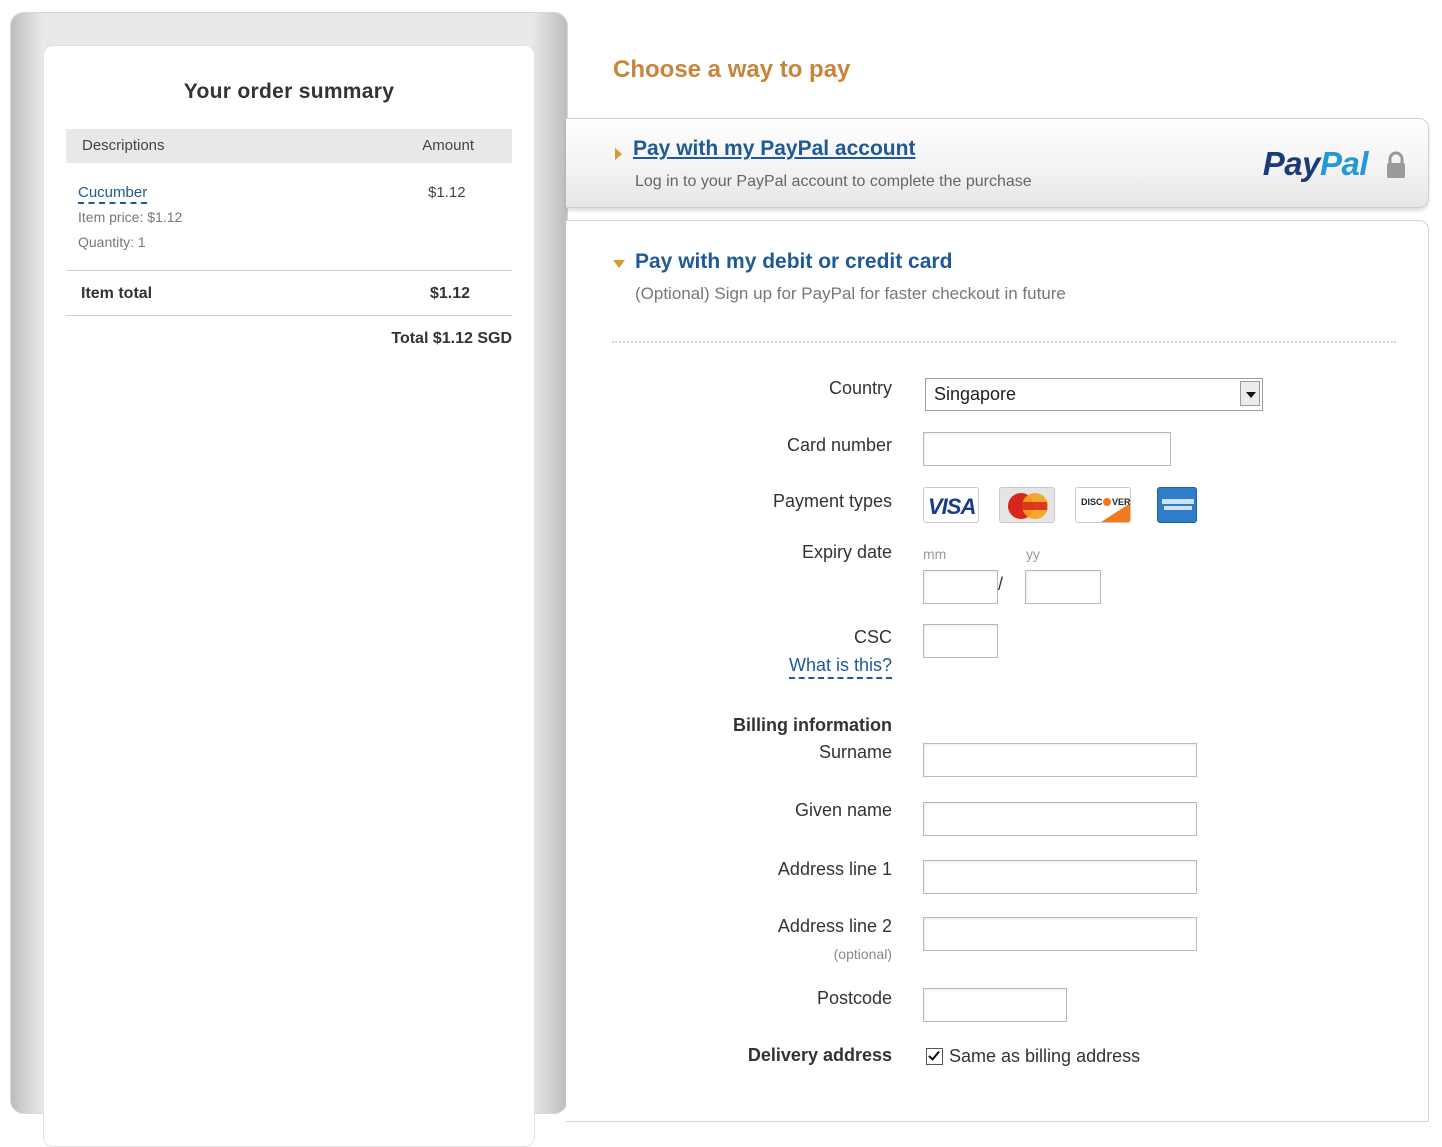 This screenshot has height=1147, width=1442. Describe the element at coordinates (975, 394) in the screenshot. I see `country-selected-value: Singapore` at that location.